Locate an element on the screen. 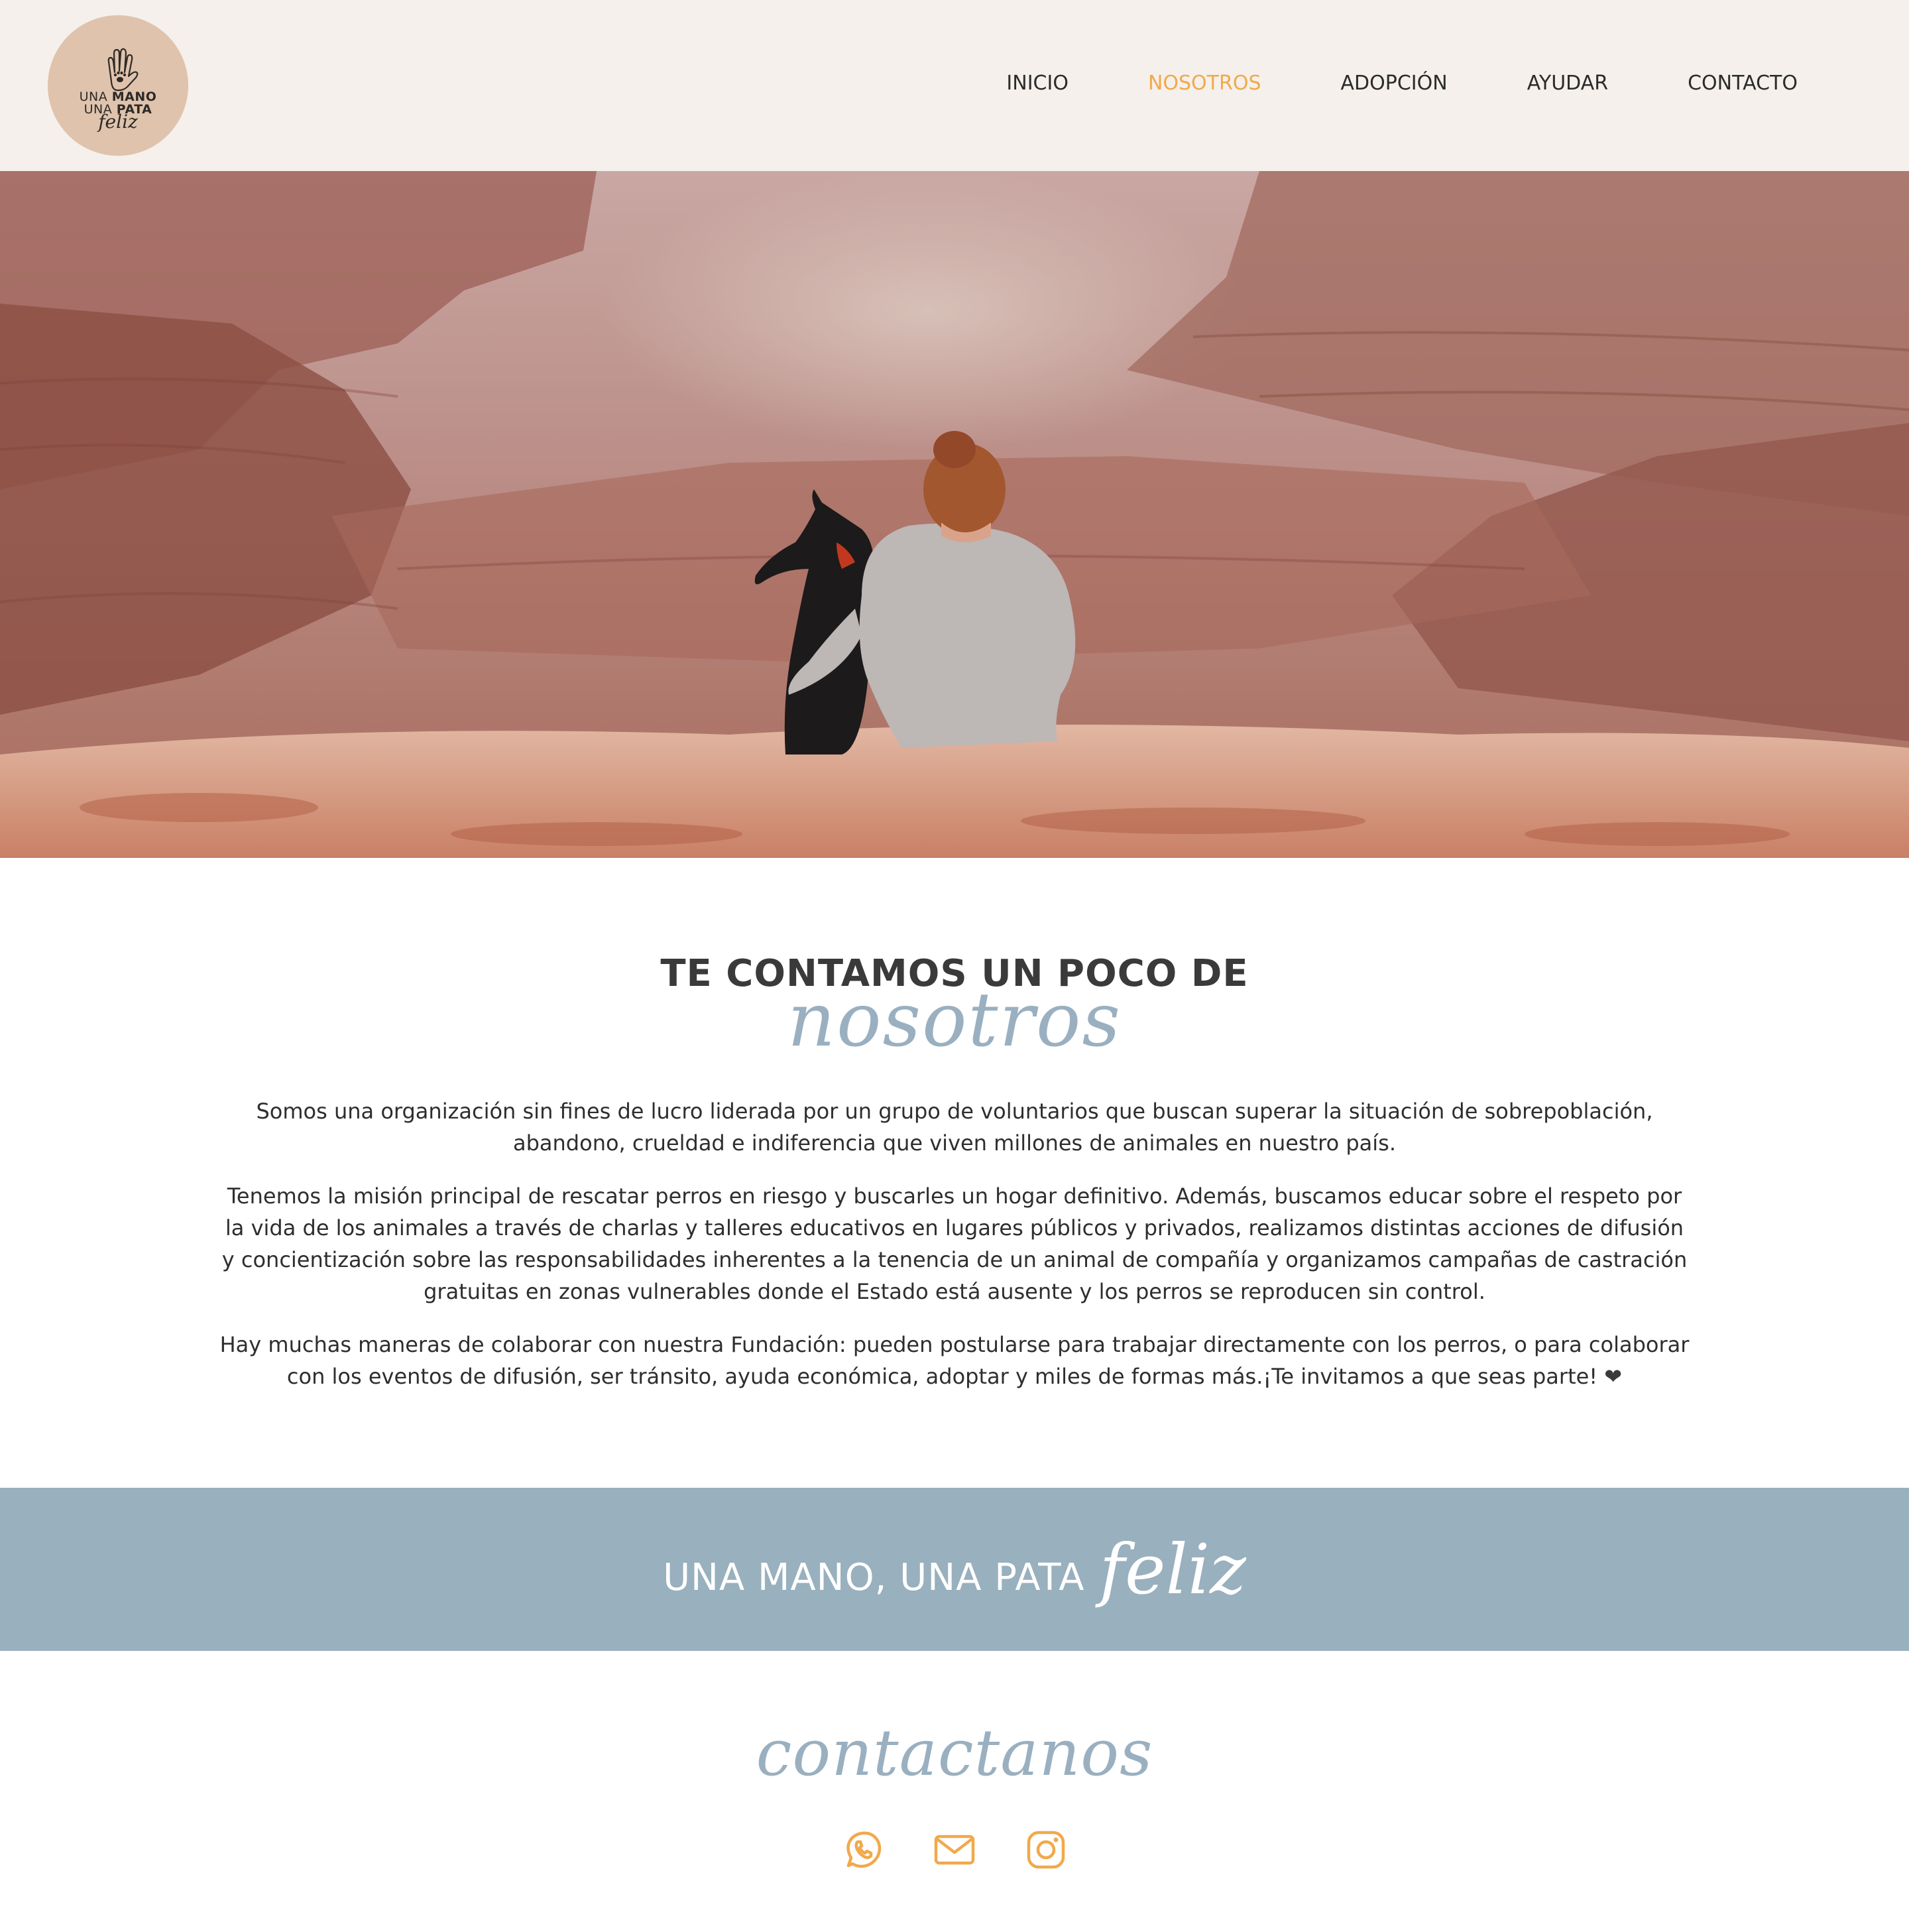 This screenshot has height=1932, width=1909. social-links is located at coordinates (954, 1850).